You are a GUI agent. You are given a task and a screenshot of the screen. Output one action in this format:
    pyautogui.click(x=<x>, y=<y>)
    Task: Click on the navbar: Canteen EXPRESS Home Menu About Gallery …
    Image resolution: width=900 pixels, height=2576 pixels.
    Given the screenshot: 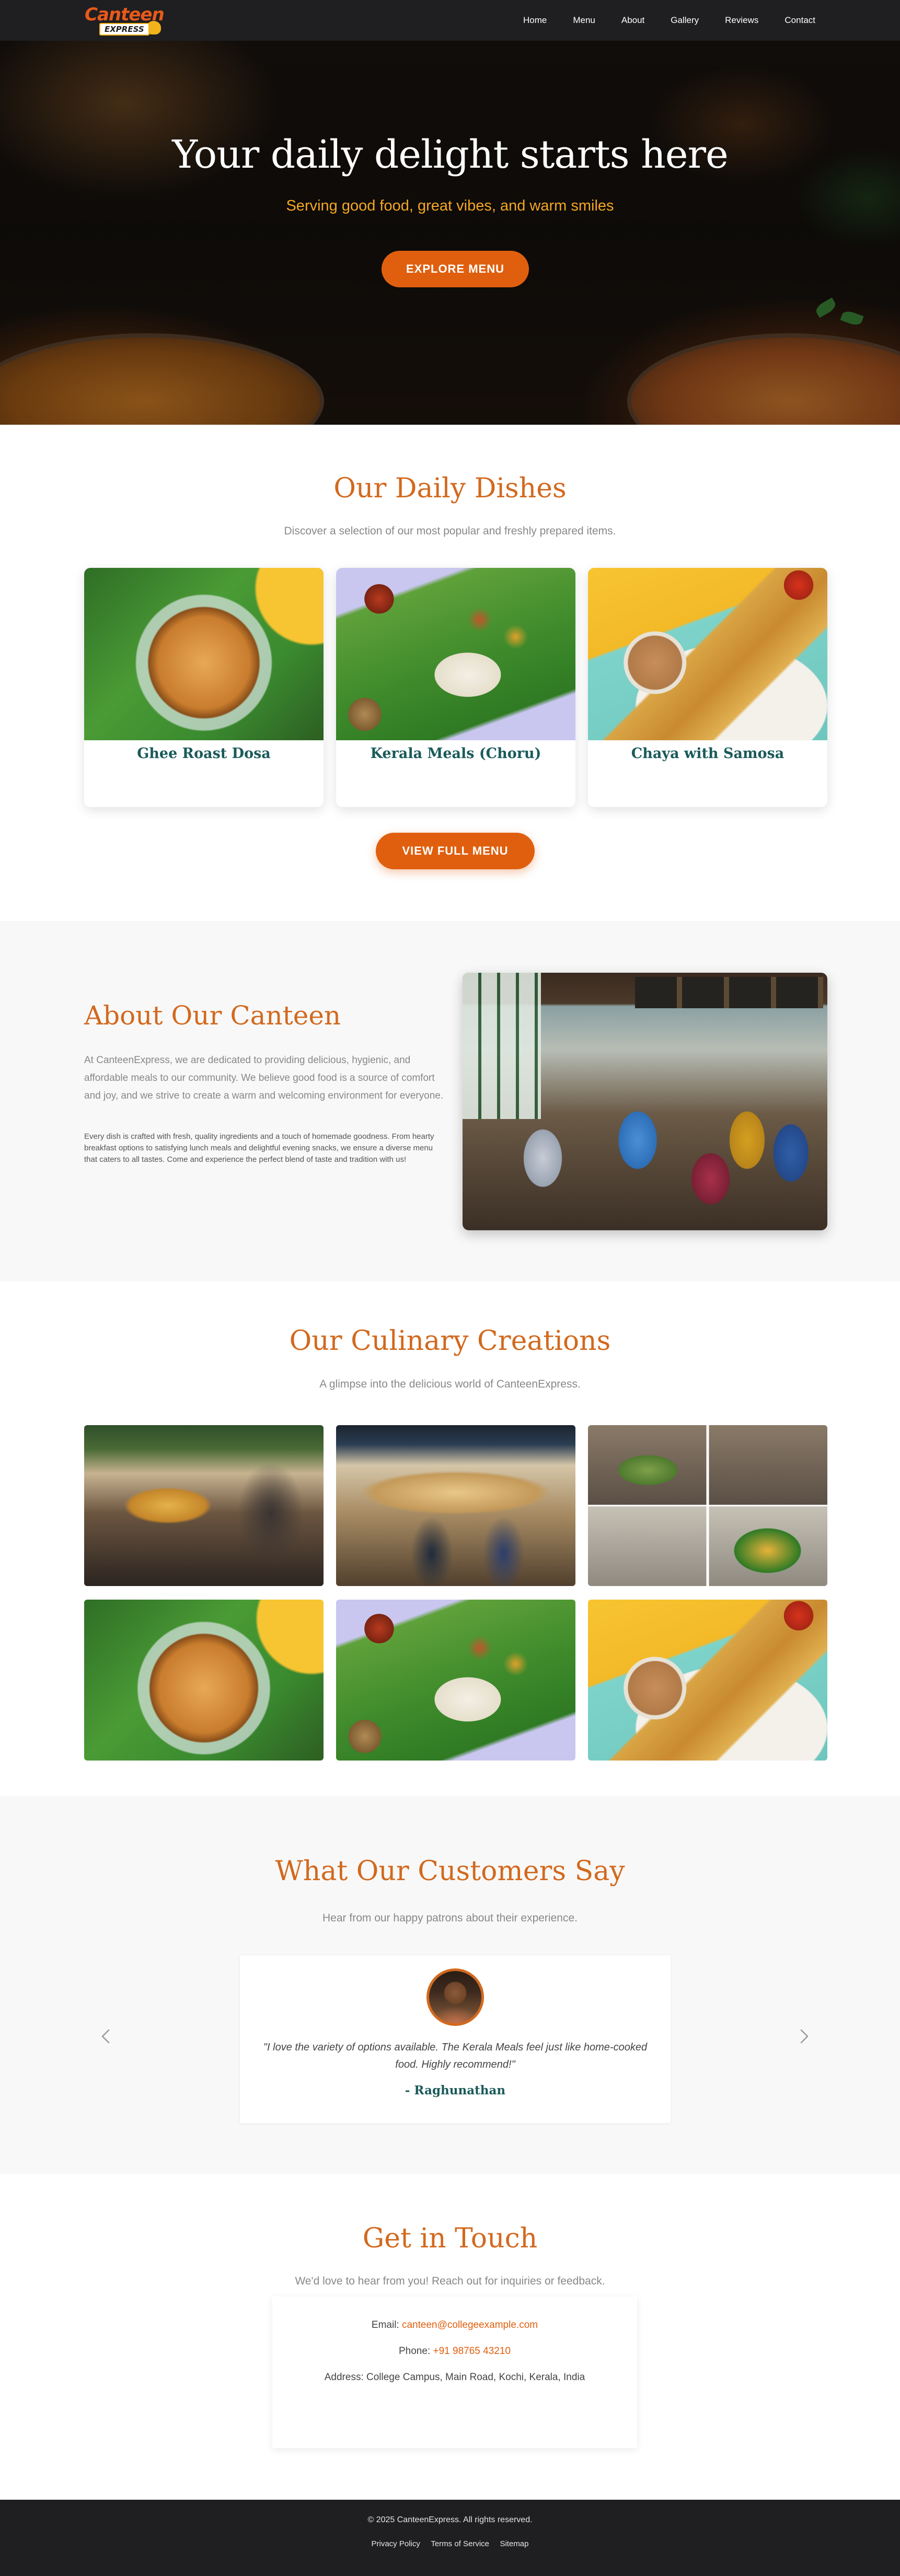 What is the action you would take?
    pyautogui.click(x=450, y=20)
    